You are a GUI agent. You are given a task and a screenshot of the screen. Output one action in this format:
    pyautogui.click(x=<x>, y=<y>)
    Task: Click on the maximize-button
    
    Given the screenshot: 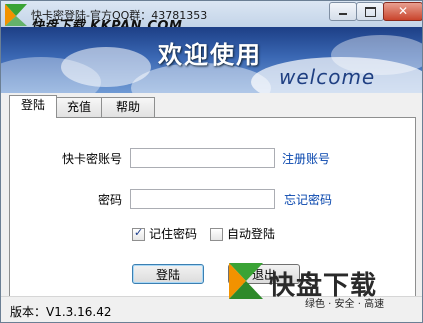 What is the action you would take?
    pyautogui.click(x=370, y=11)
    